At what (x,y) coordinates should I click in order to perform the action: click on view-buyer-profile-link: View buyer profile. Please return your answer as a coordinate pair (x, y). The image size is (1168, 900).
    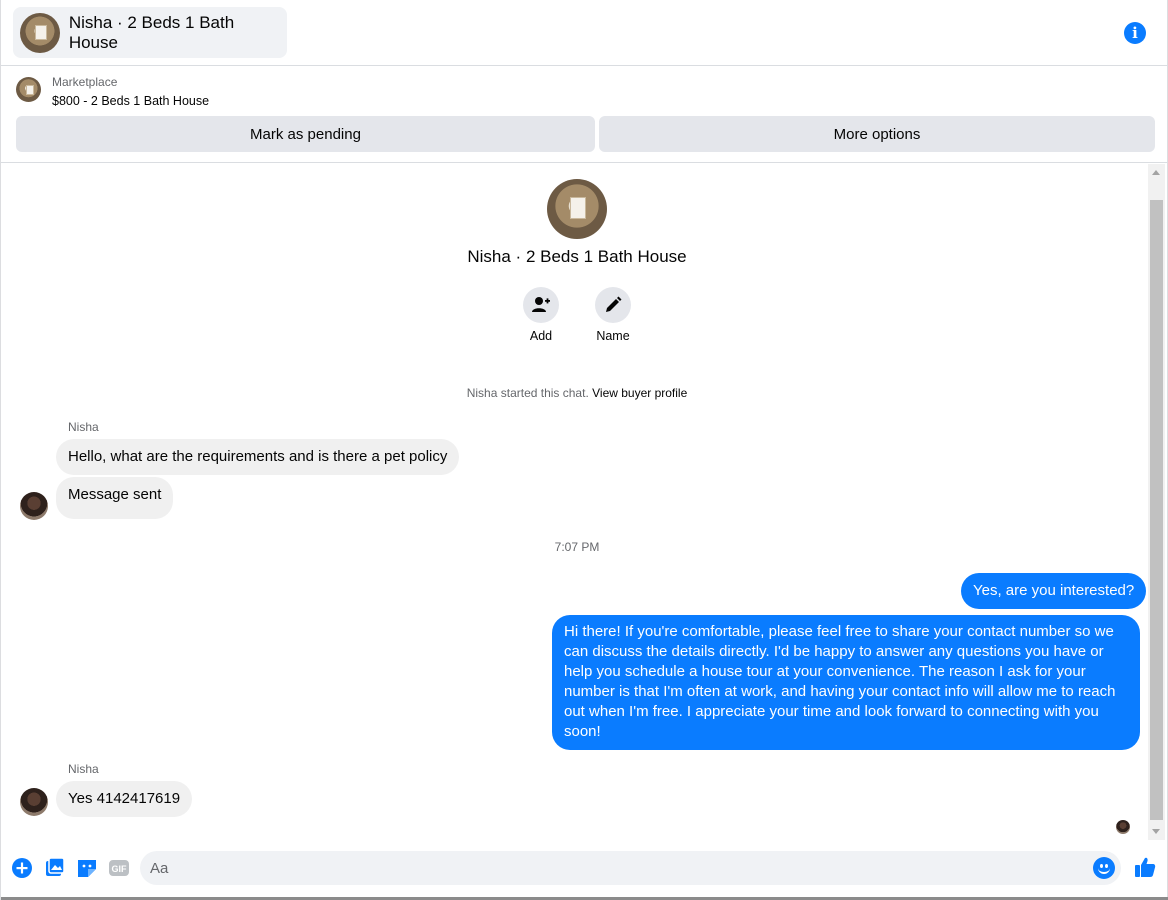
    Looking at the image, I should click on (639, 393).